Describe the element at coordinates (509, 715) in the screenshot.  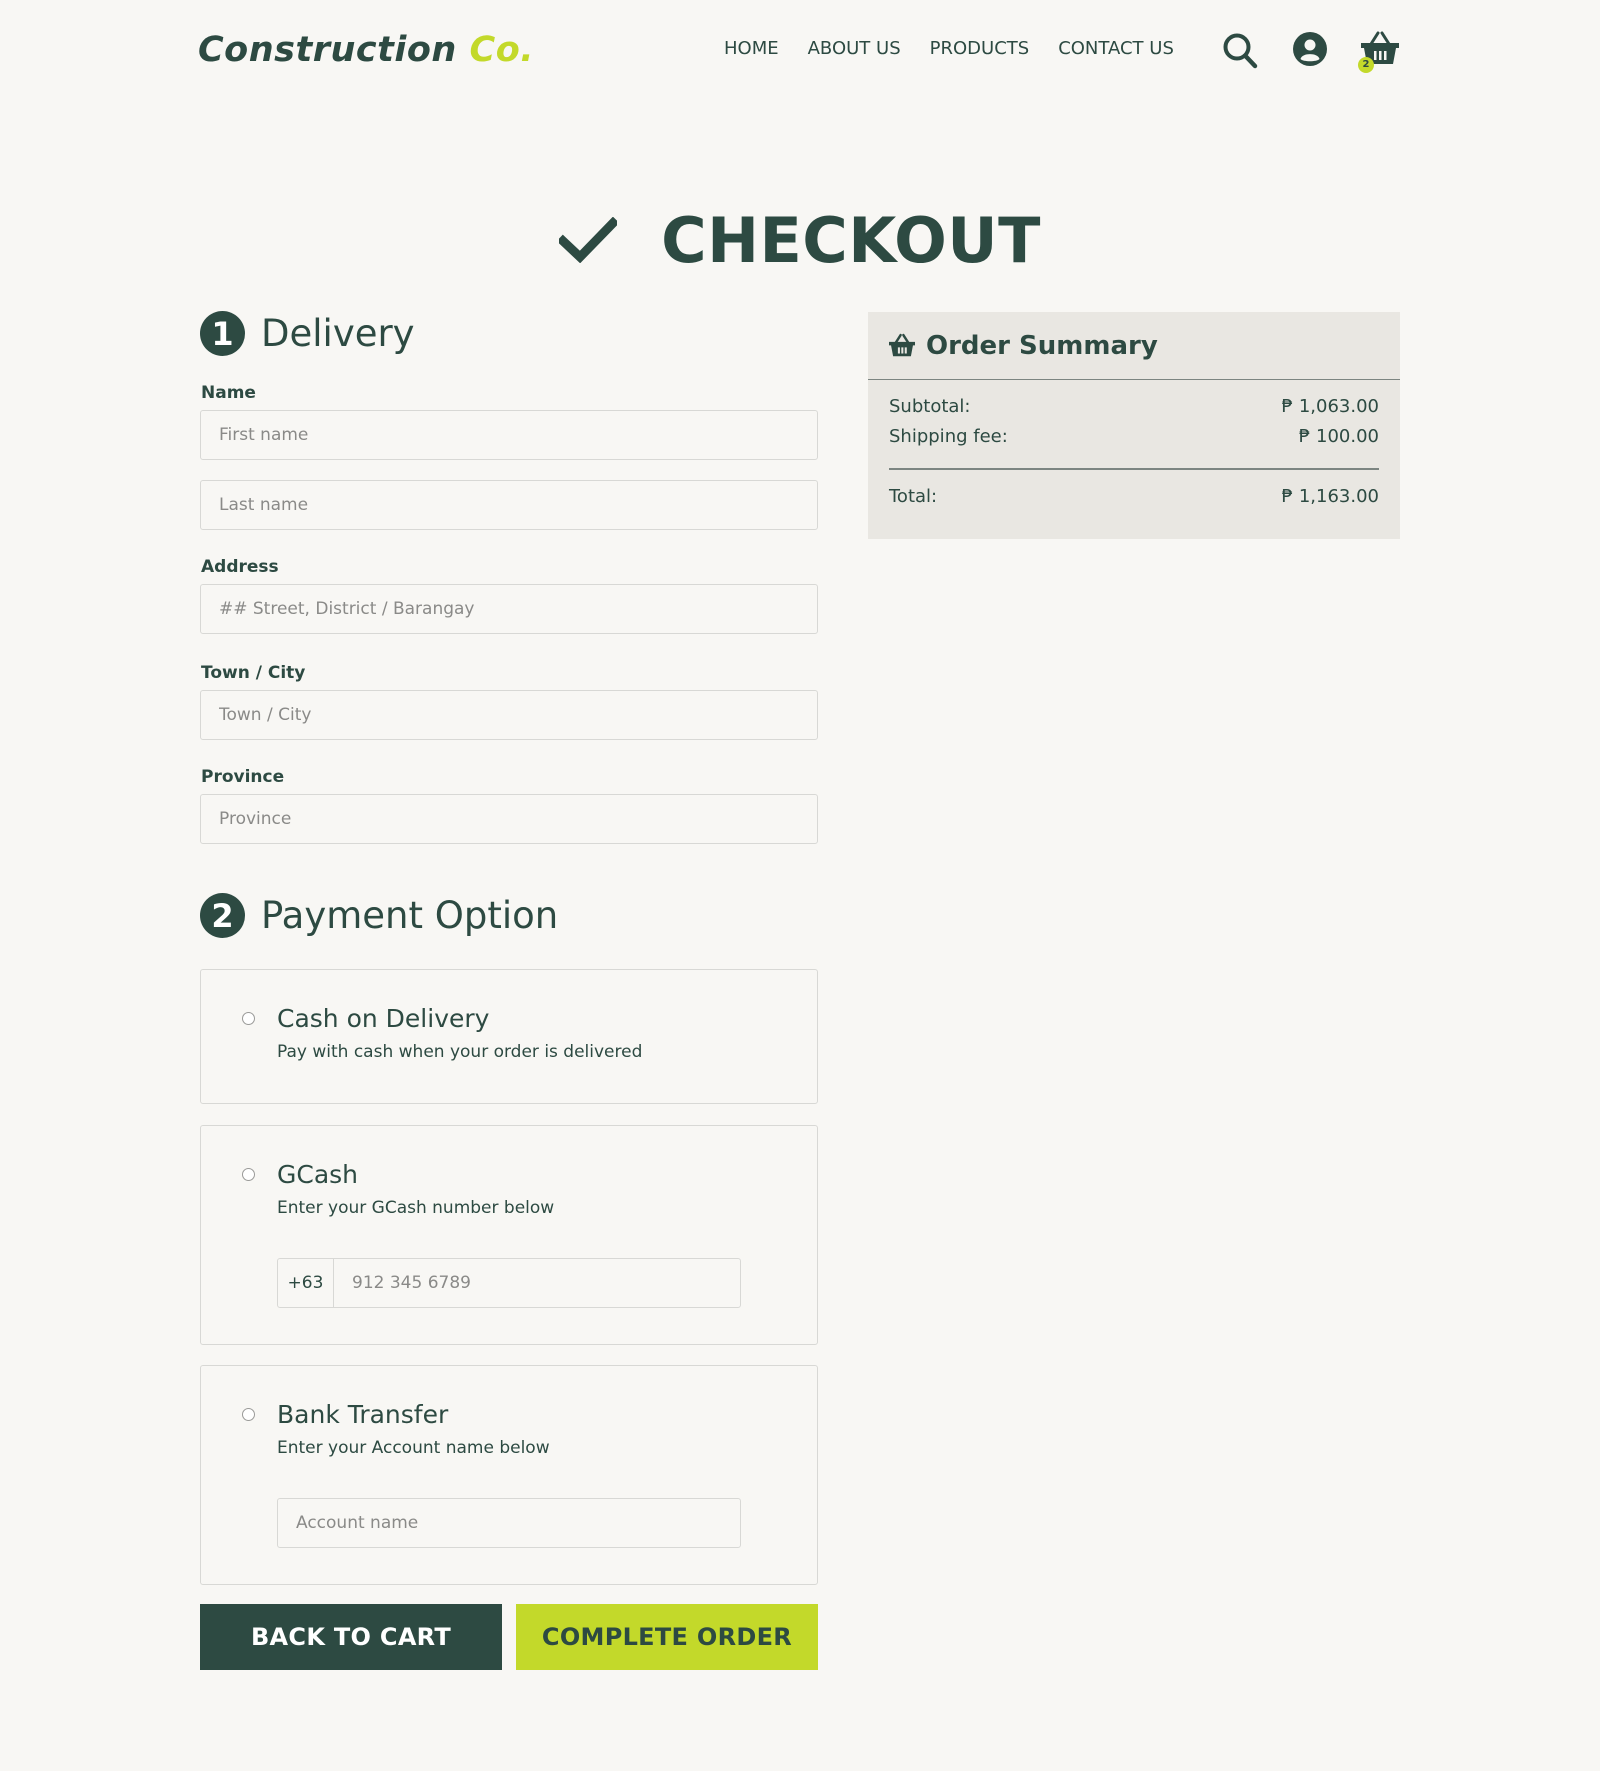
I see `city-input` at that location.